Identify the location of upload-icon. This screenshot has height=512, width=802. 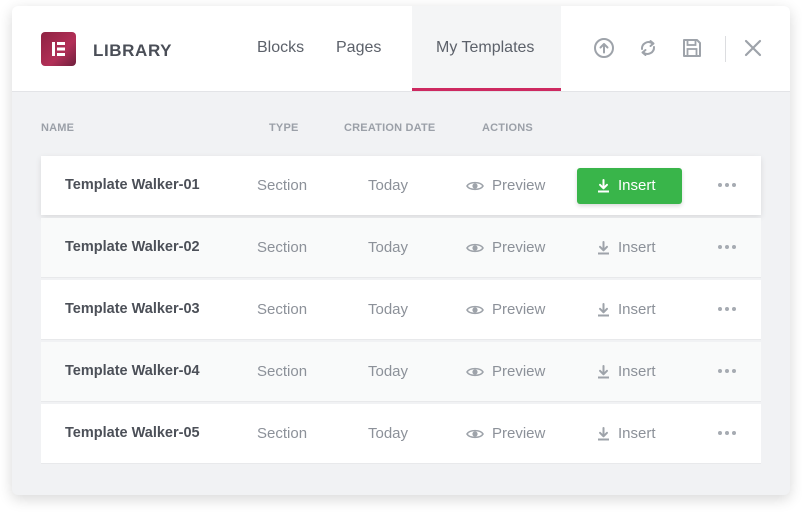
(604, 48).